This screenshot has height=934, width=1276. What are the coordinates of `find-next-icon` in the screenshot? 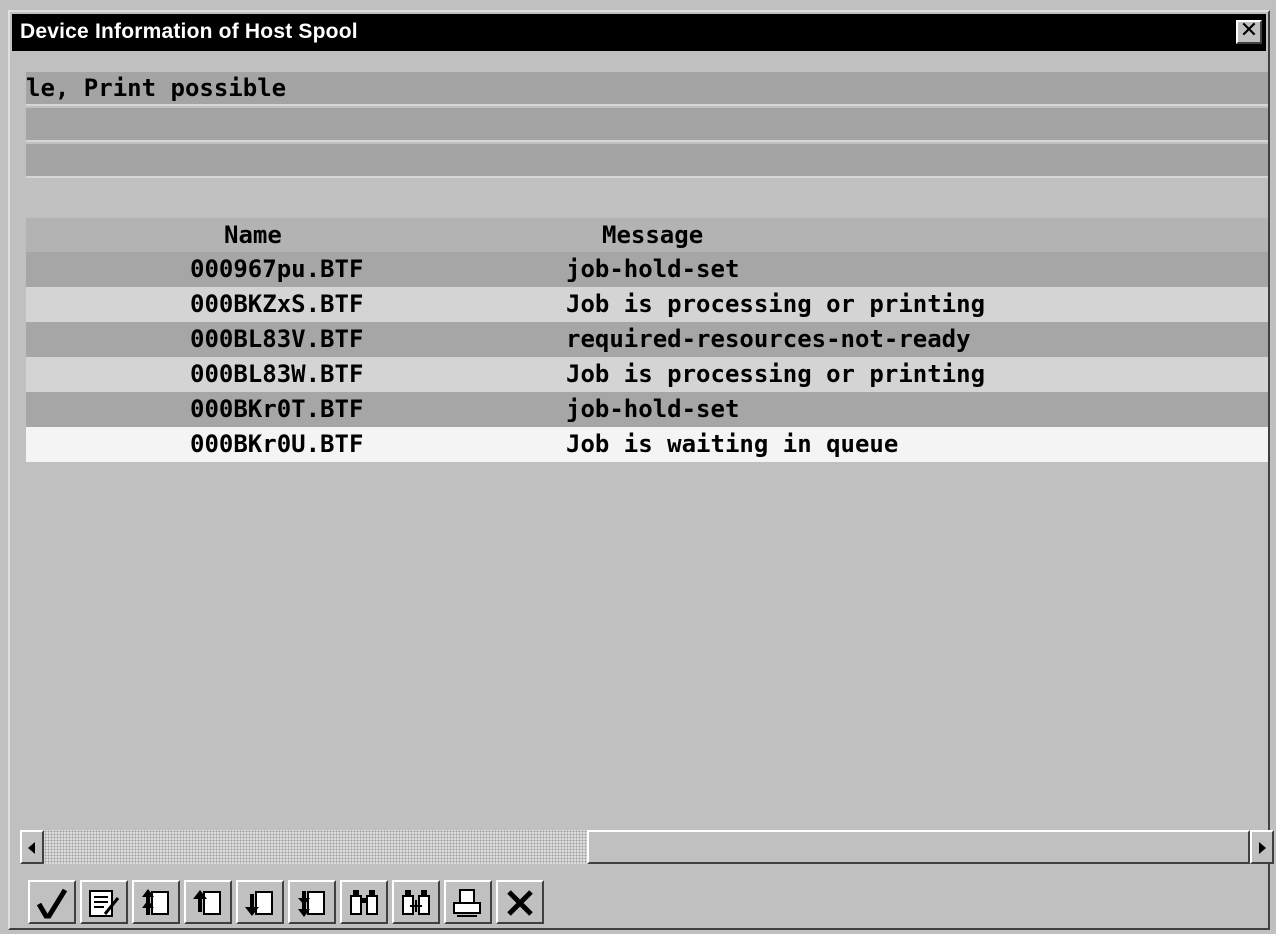 It's located at (416, 902).